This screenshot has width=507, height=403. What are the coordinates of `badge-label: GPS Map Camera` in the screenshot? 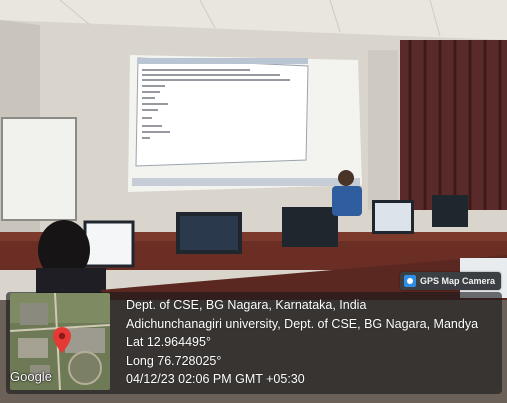 It's located at (457, 281).